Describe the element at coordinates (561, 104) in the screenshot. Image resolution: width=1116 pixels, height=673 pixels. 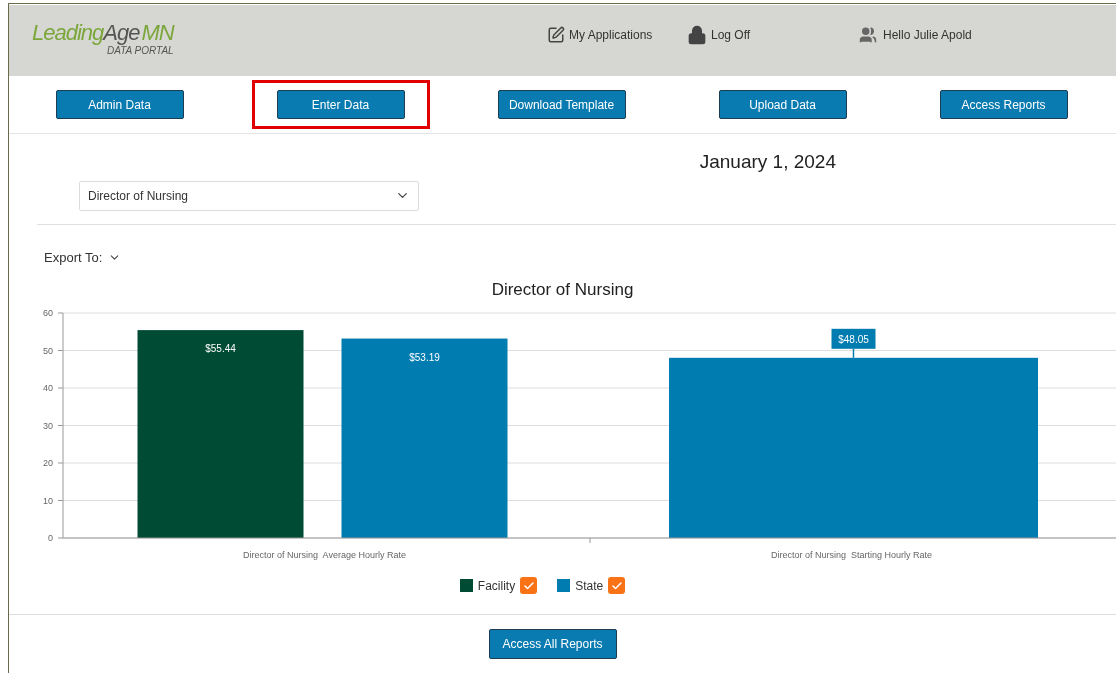
I see `nav-button: Download Template` at that location.